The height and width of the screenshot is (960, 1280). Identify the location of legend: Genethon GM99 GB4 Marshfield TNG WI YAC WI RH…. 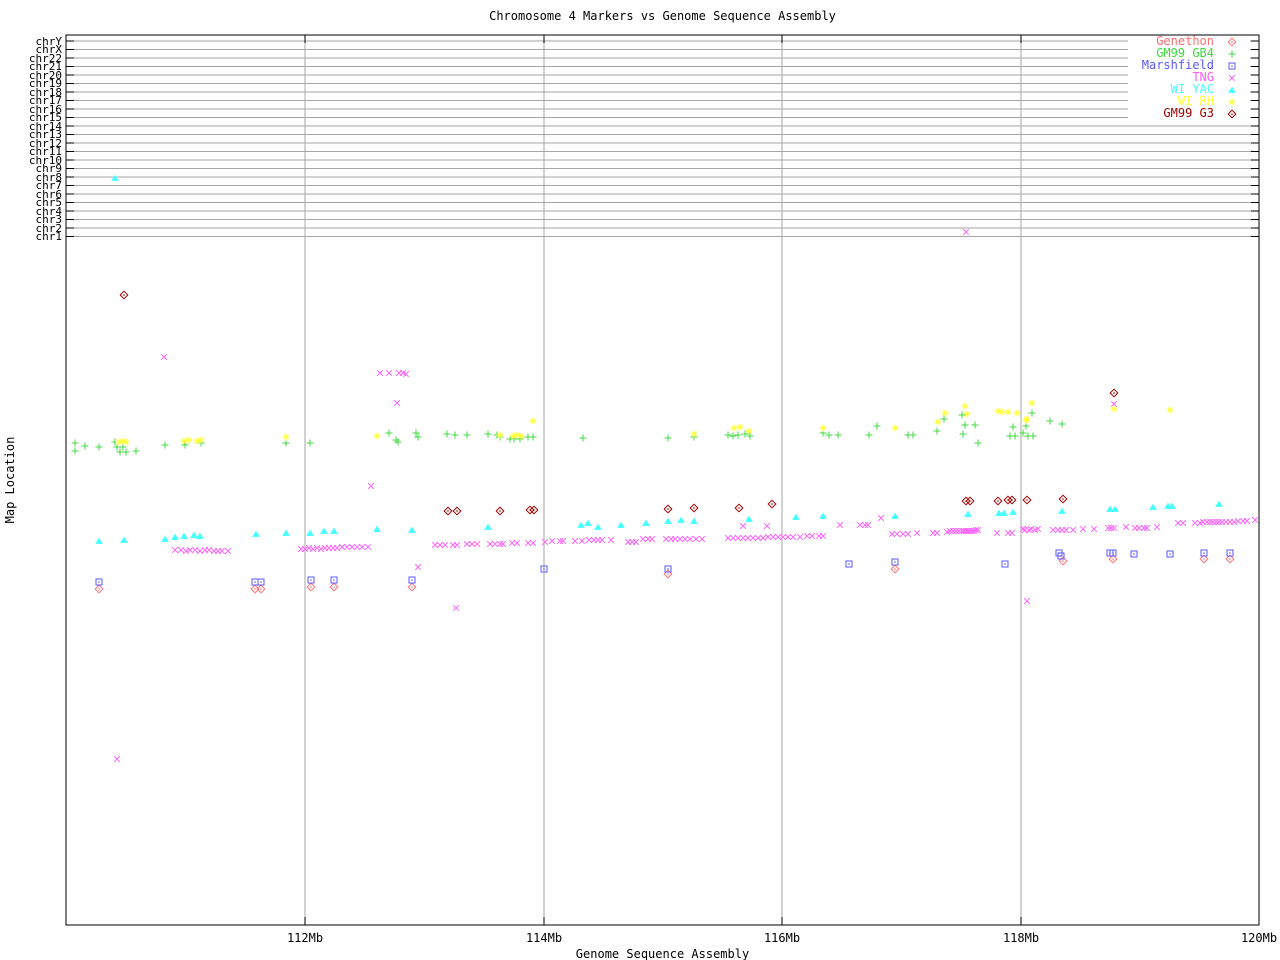
(1189, 77).